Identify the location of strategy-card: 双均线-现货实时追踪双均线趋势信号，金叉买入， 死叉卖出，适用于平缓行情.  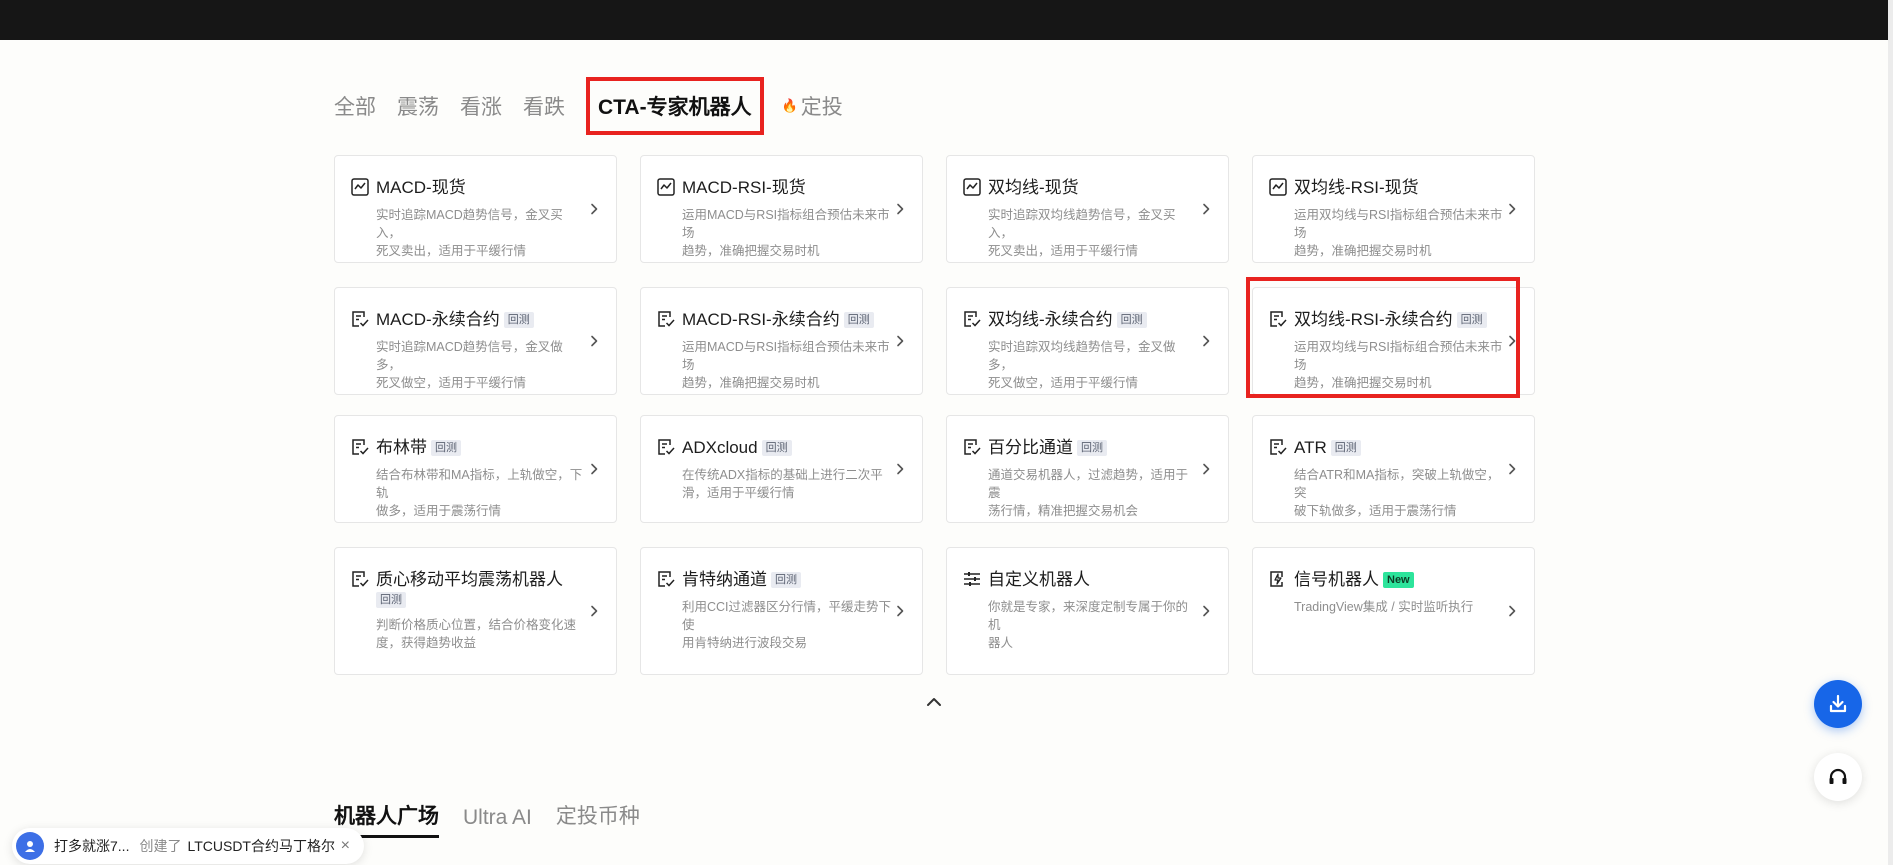
(1087, 209).